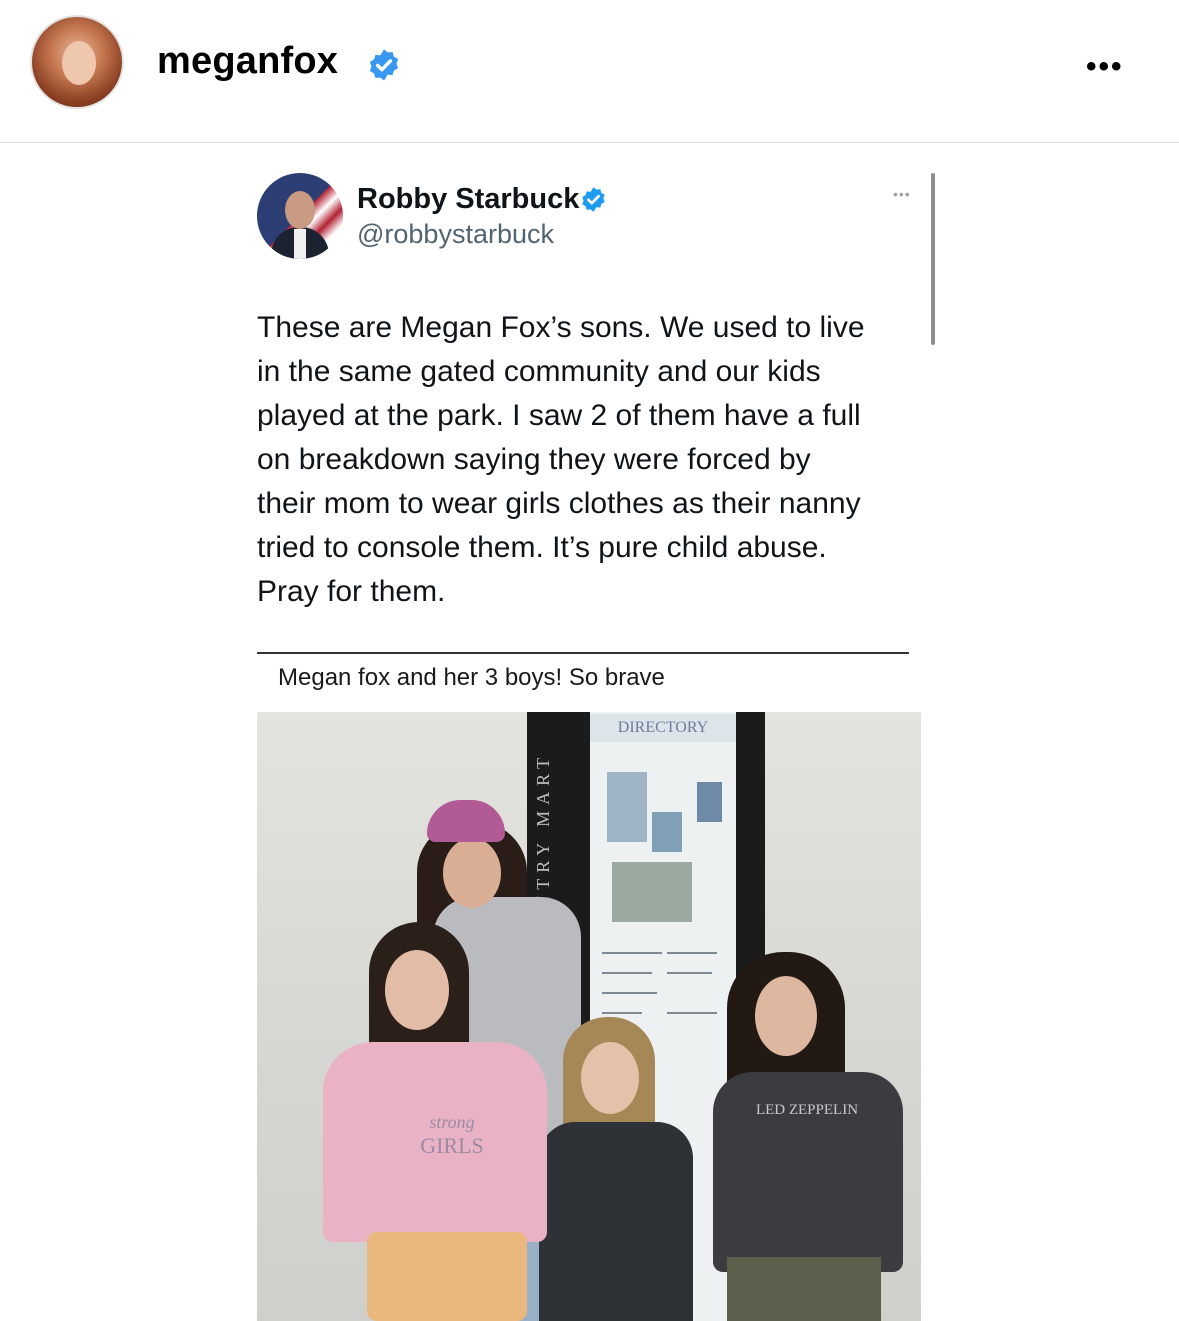  What do you see at coordinates (447, 1276) in the screenshot?
I see `child-shorts` at bounding box center [447, 1276].